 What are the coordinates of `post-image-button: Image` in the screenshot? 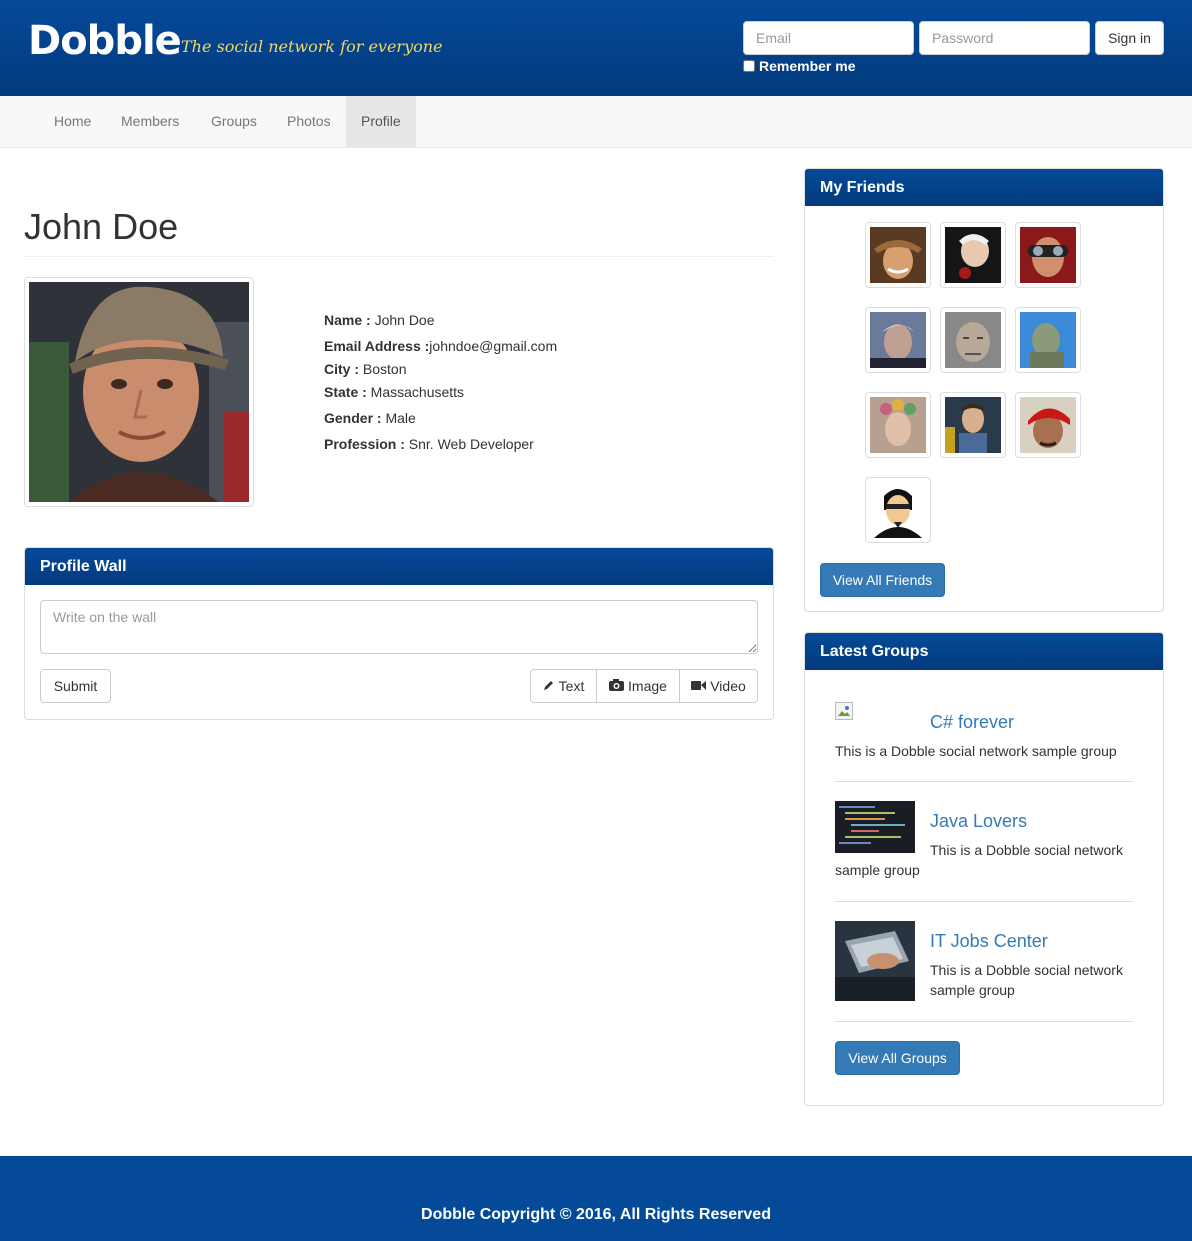 It's located at (638, 686).